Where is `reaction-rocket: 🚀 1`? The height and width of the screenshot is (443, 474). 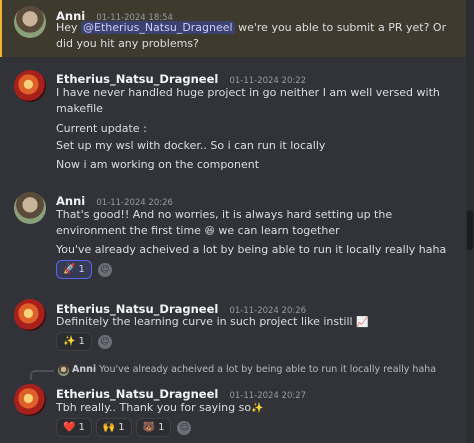 reaction-rocket: 🚀 1 is located at coordinates (74, 269).